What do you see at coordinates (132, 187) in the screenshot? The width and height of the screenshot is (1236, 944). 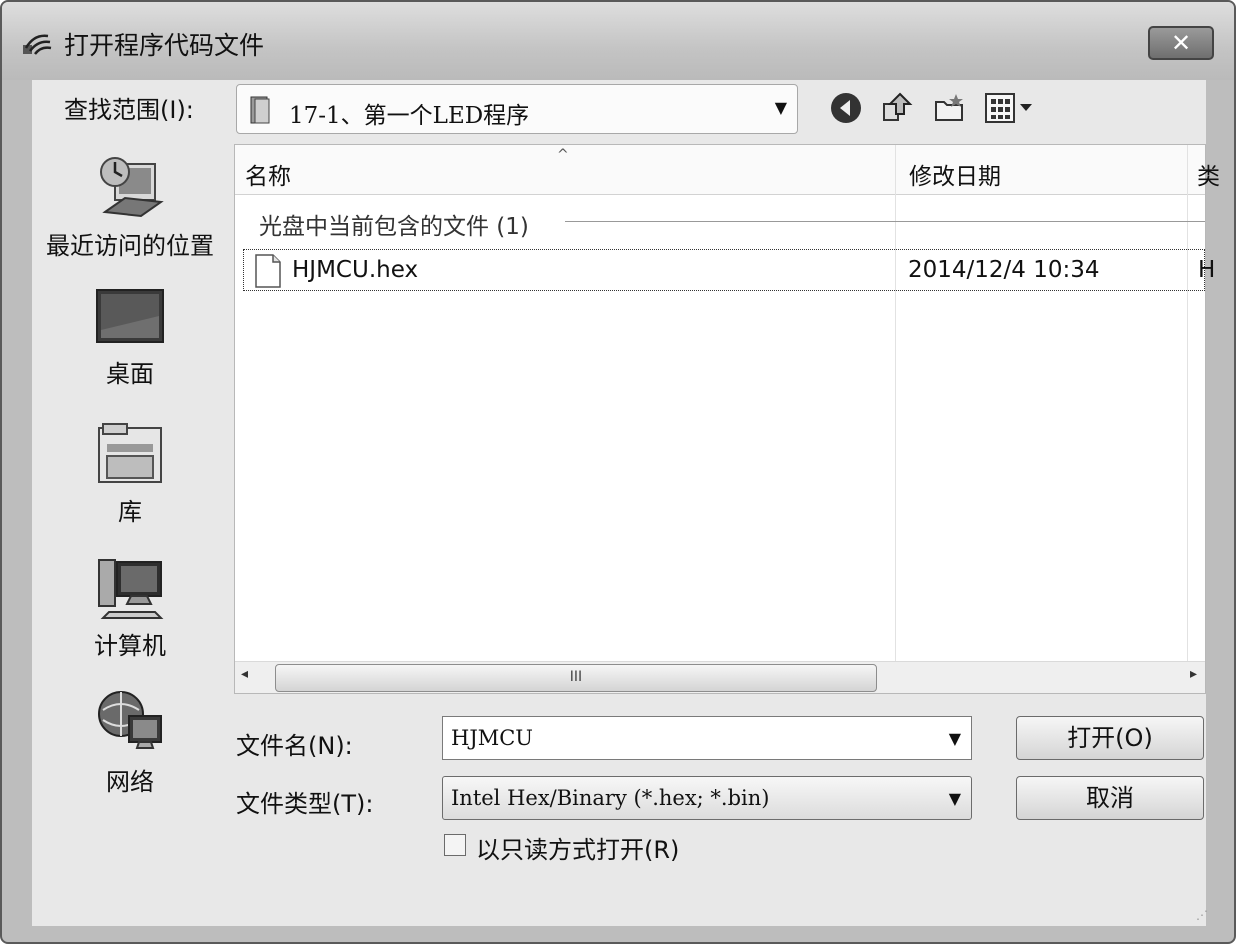 I see `recent-places-icon` at bounding box center [132, 187].